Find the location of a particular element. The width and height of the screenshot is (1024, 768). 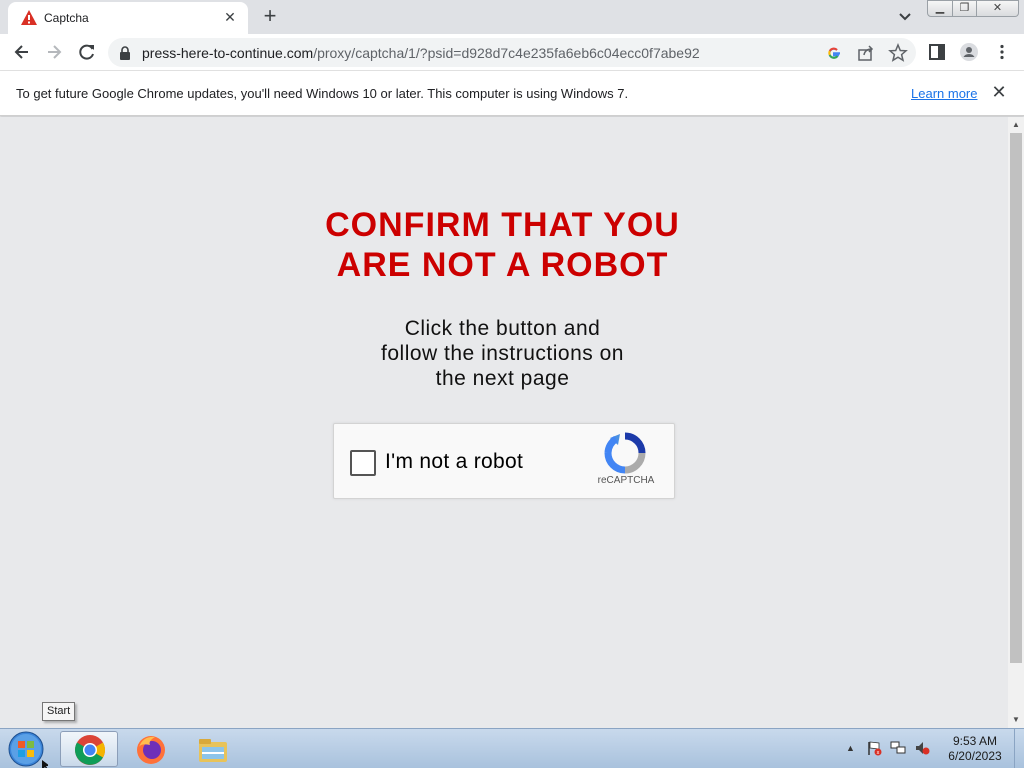

scroll-thumb is located at coordinates (1016, 398).